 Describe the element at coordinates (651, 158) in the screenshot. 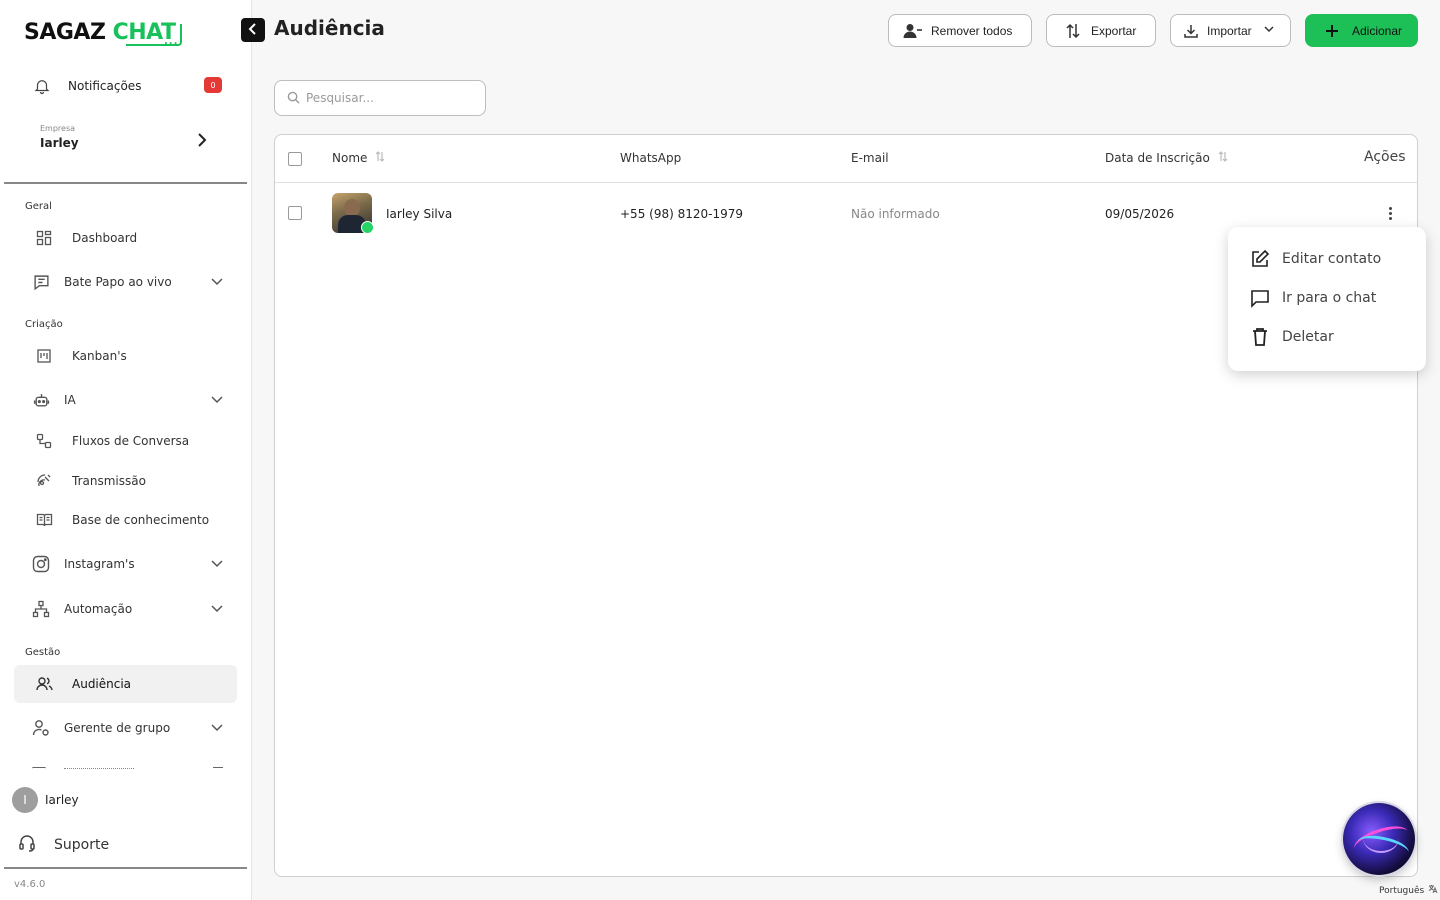

I see `column-header-whatsapp: WhatsApp` at that location.